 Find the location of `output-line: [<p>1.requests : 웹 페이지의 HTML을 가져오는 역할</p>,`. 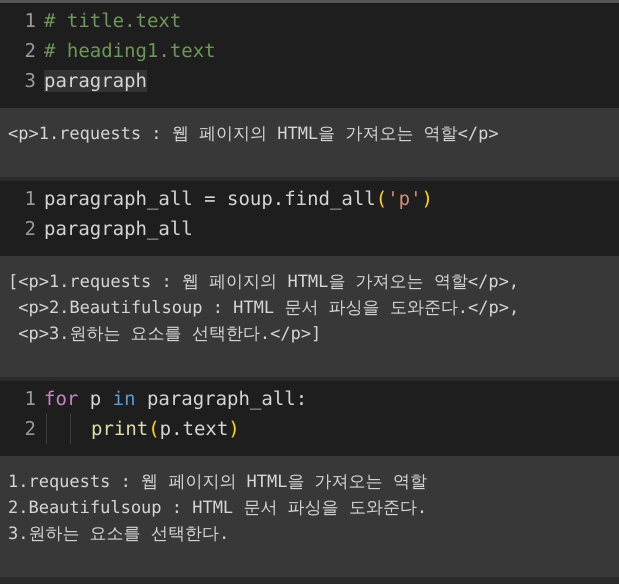

output-line: [<p>1.requests : 웹 페이지의 HTML을 가져오는 역할</p>, is located at coordinates (264, 282).